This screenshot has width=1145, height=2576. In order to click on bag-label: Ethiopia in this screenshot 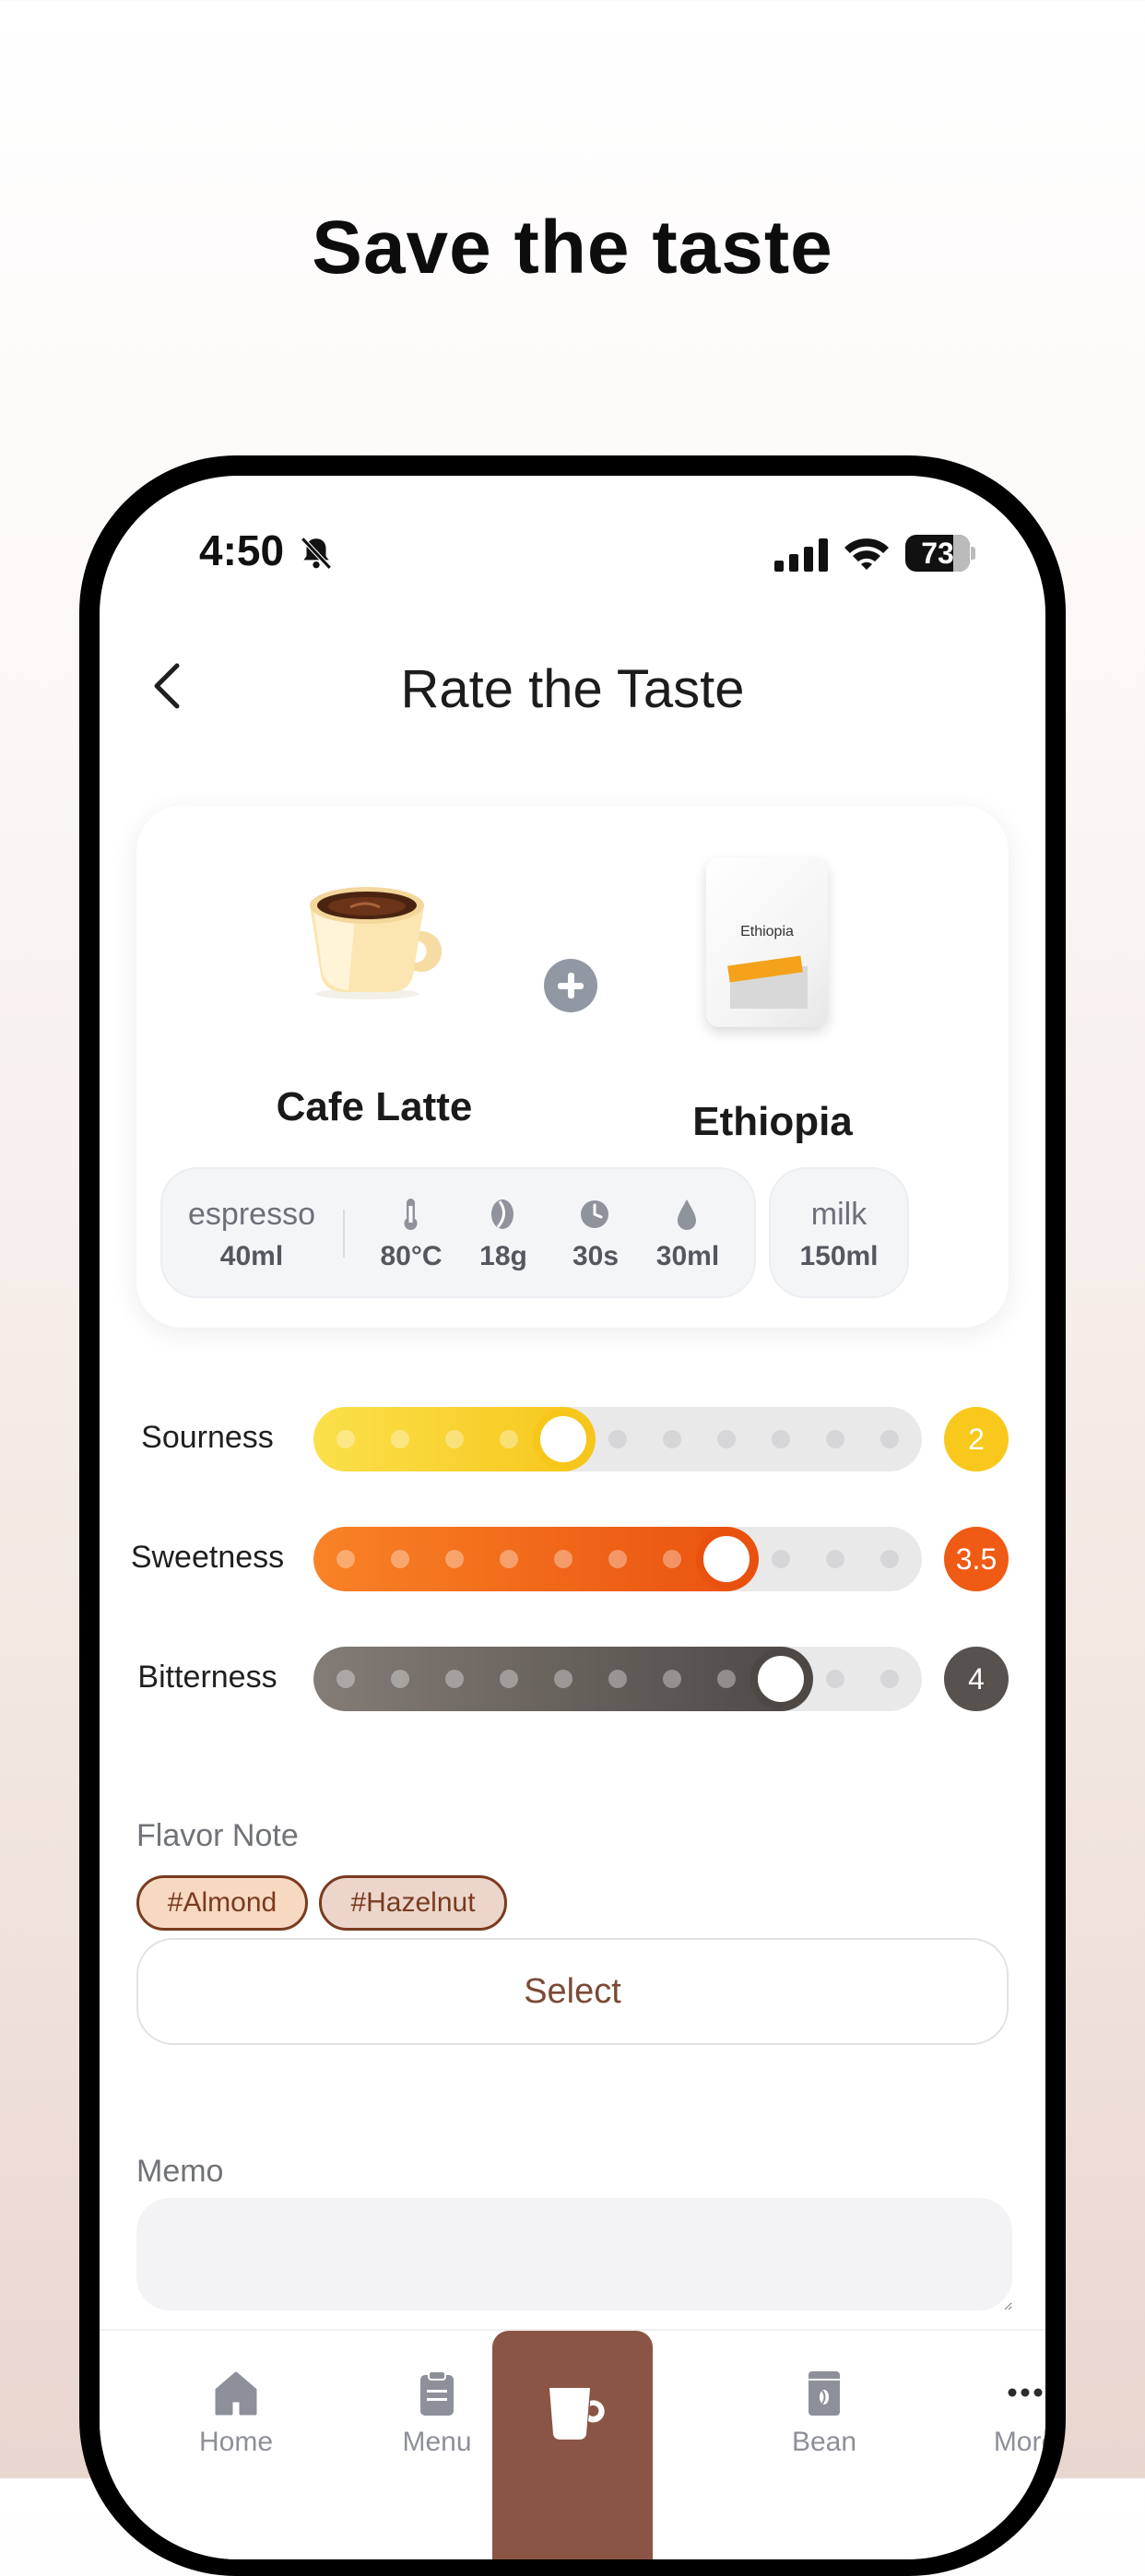, I will do `click(767, 931)`.